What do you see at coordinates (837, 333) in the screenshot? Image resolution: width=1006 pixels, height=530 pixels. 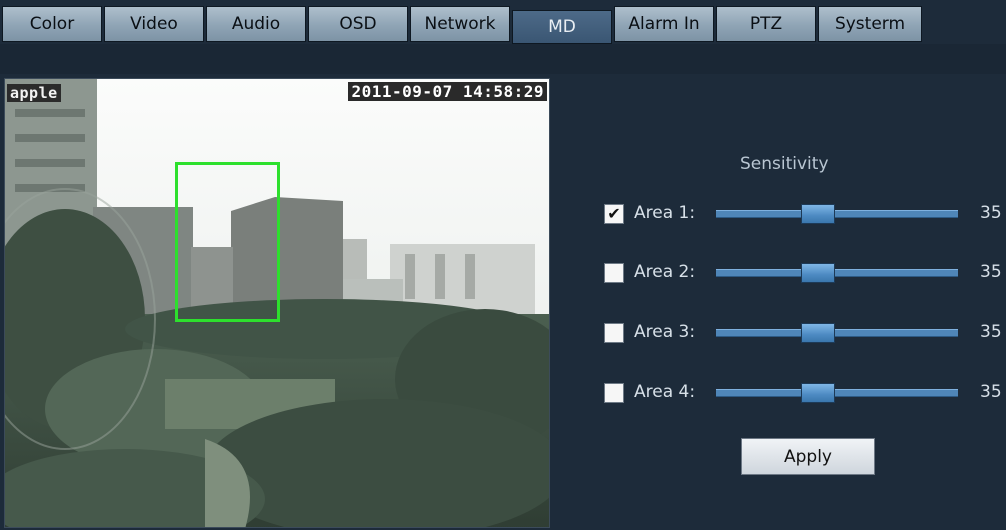 I see `area-3-slider` at bounding box center [837, 333].